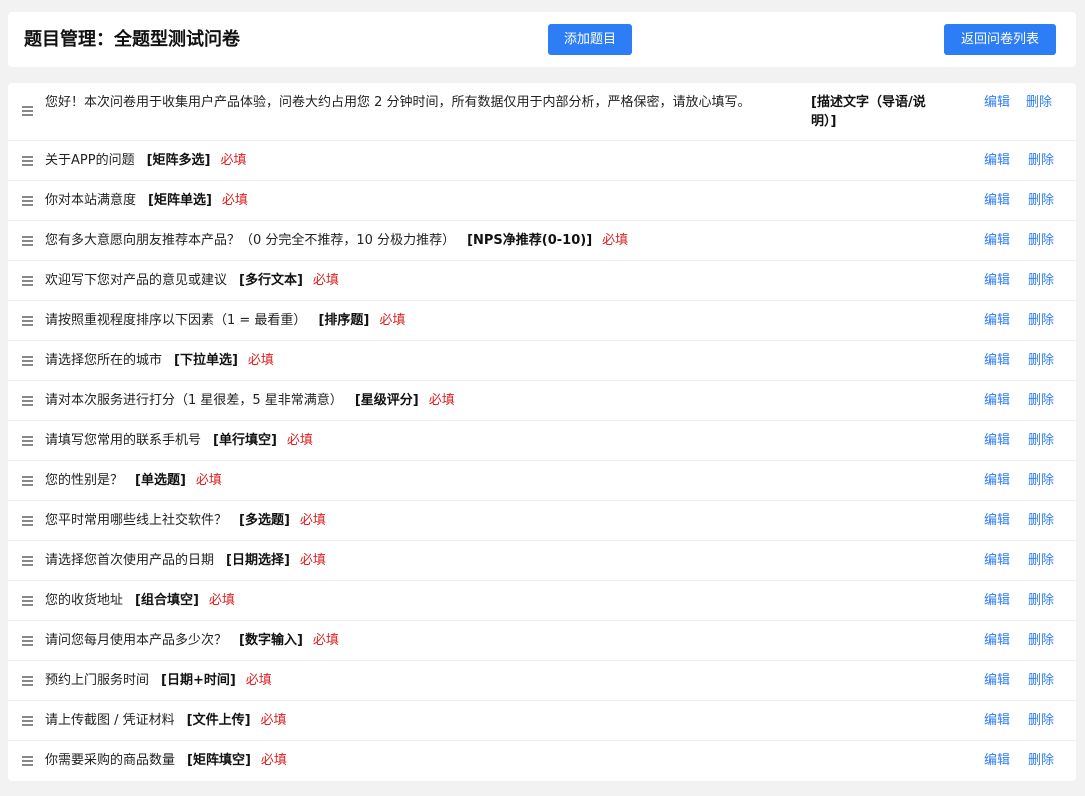 The width and height of the screenshot is (1085, 796). What do you see at coordinates (542, 521) in the screenshot?
I see `question-row: 您平时常用哪些线上社交软件？ [多选题] 必填 编辑 删除` at bounding box center [542, 521].